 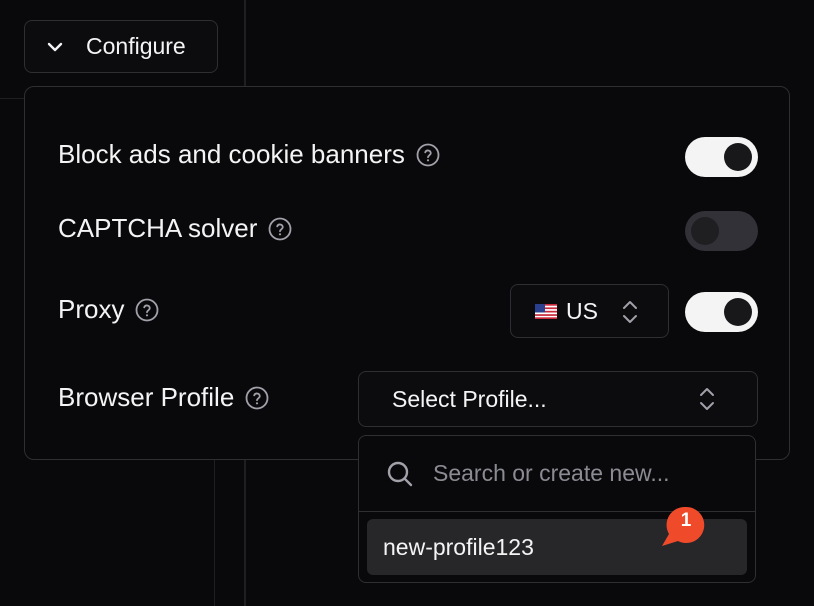 I want to click on profile-search-row, so click(x=557, y=474).